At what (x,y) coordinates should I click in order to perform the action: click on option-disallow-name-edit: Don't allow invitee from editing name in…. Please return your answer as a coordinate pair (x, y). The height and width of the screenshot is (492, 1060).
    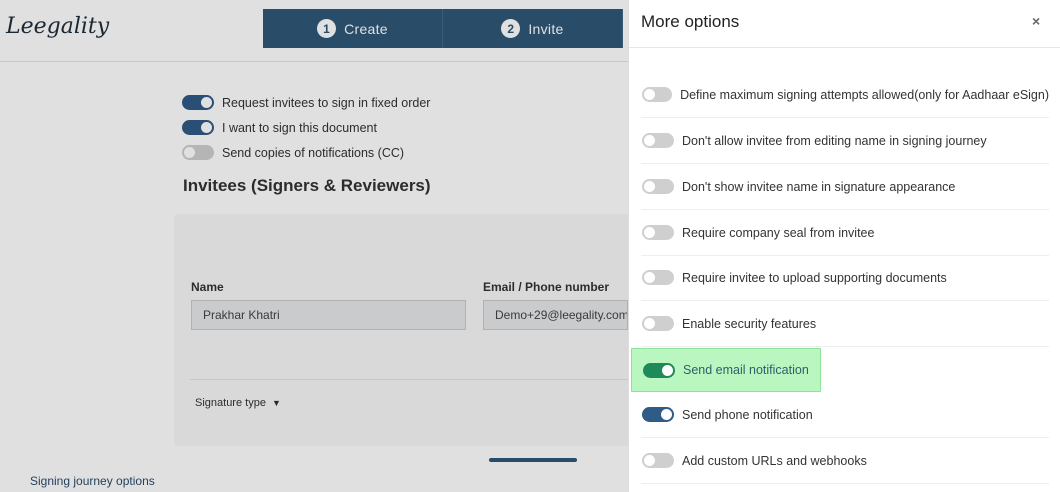
    Looking at the image, I should click on (845, 141).